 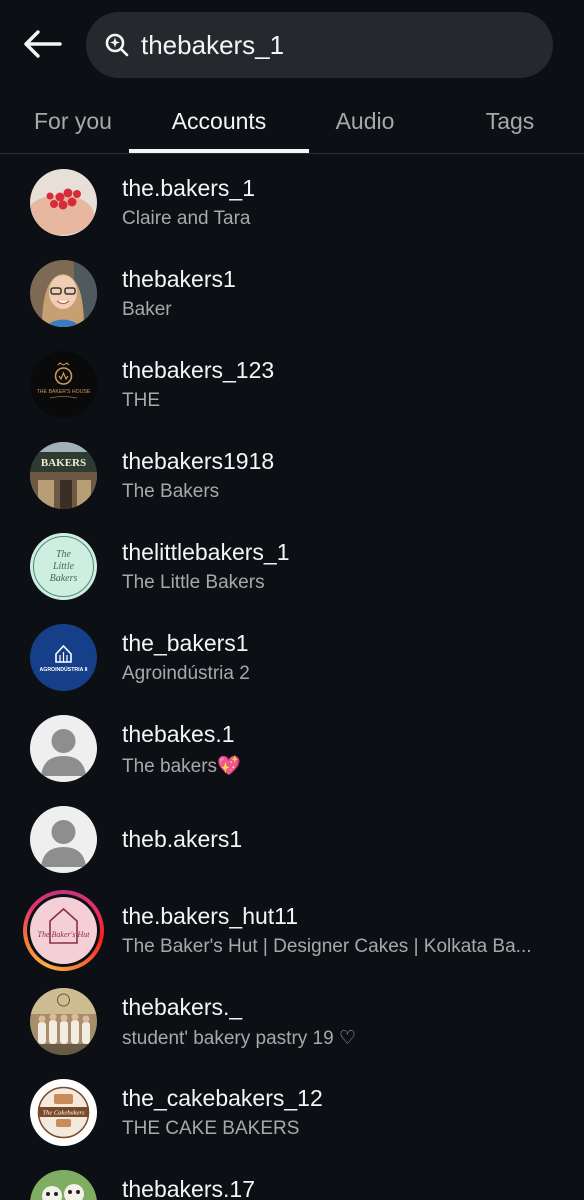 I want to click on account-full-name: THE, so click(x=141, y=400).